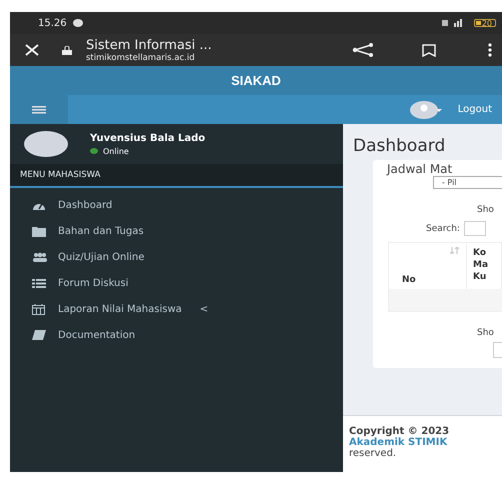  I want to click on box-title: Jadwal Mat, so click(419, 169).